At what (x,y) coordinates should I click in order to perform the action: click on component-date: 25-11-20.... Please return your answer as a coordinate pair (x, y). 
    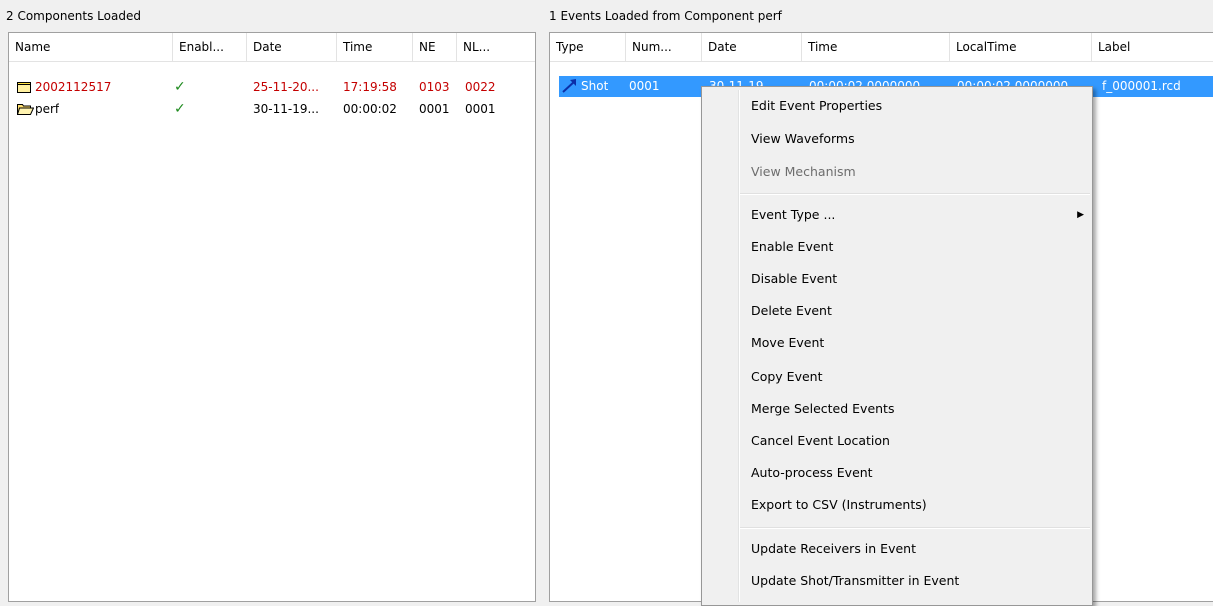
    Looking at the image, I should click on (286, 87).